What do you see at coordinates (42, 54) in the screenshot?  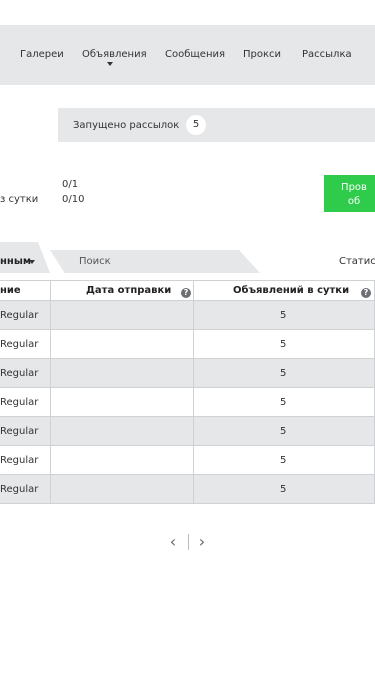 I see `nav-item-galleries: Галереи` at bounding box center [42, 54].